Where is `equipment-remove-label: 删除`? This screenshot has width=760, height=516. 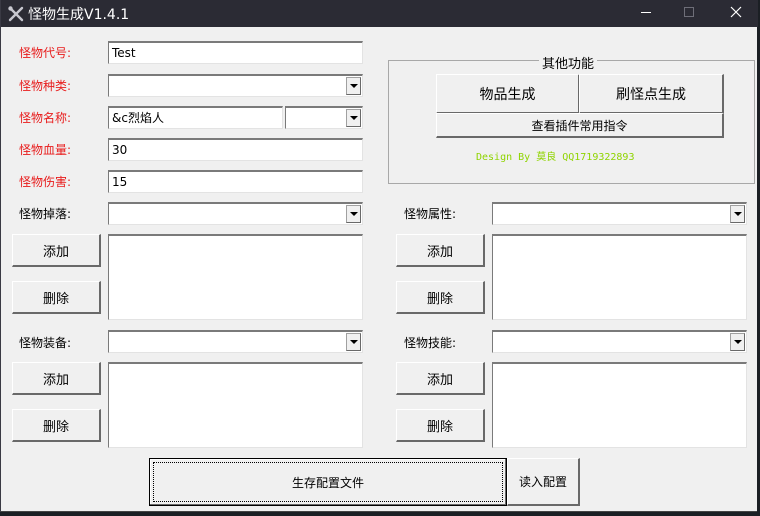 equipment-remove-label: 删除 is located at coordinates (55, 427).